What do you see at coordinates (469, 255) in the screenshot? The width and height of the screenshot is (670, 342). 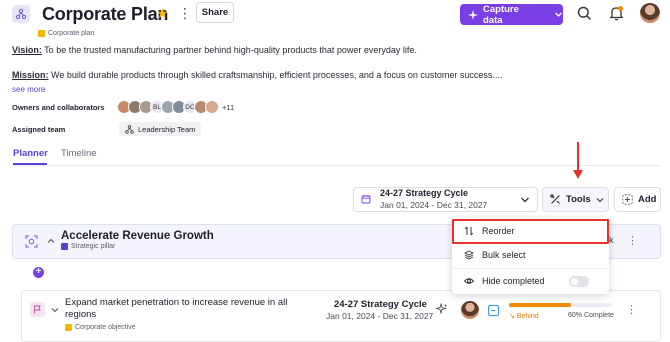 I see `layers-icon` at bounding box center [469, 255].